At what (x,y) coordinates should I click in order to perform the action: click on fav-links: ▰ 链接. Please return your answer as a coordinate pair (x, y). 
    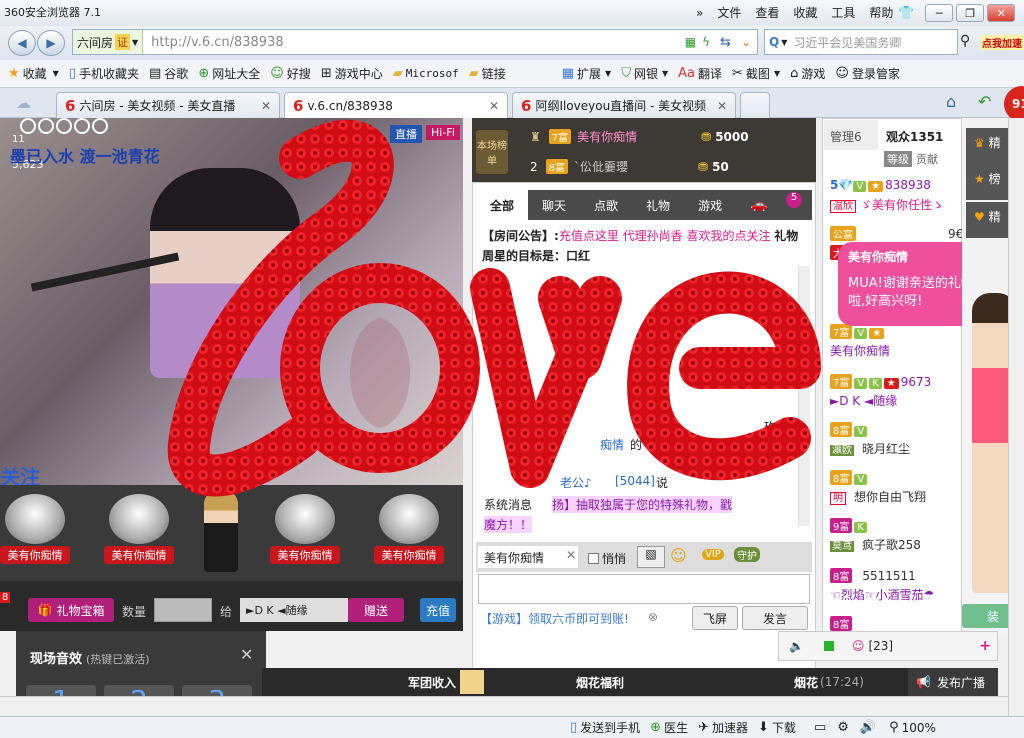
    Looking at the image, I should click on (487, 73).